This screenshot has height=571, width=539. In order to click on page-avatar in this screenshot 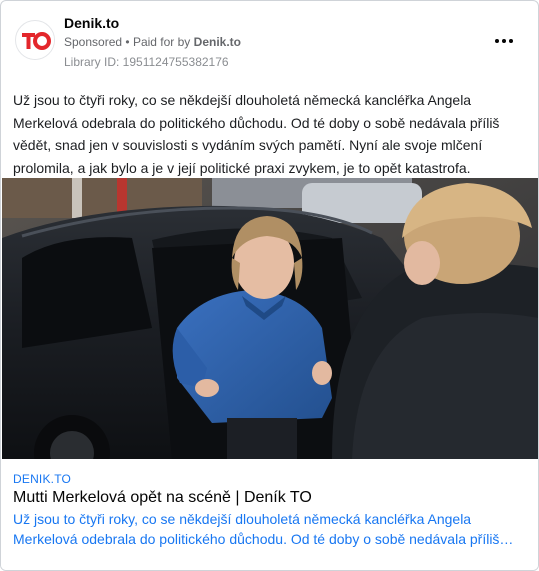, I will do `click(35, 40)`.